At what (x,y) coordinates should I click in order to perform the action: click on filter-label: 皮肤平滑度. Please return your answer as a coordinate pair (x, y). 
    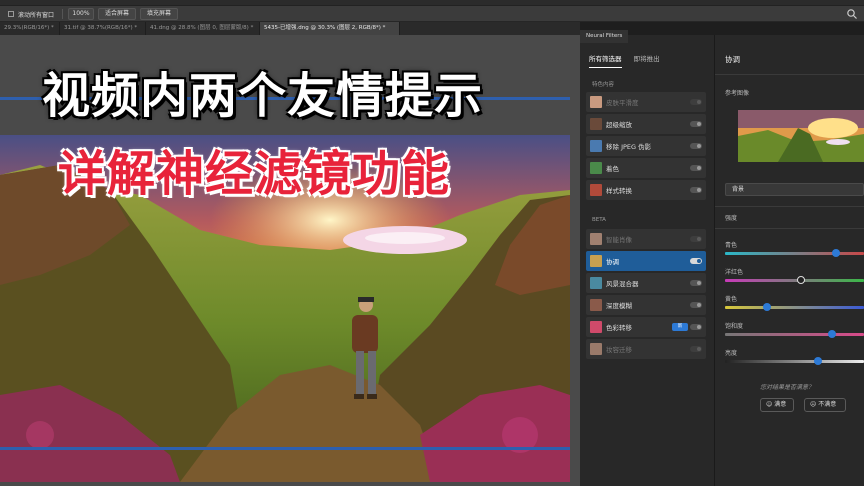
    Looking at the image, I should click on (622, 103).